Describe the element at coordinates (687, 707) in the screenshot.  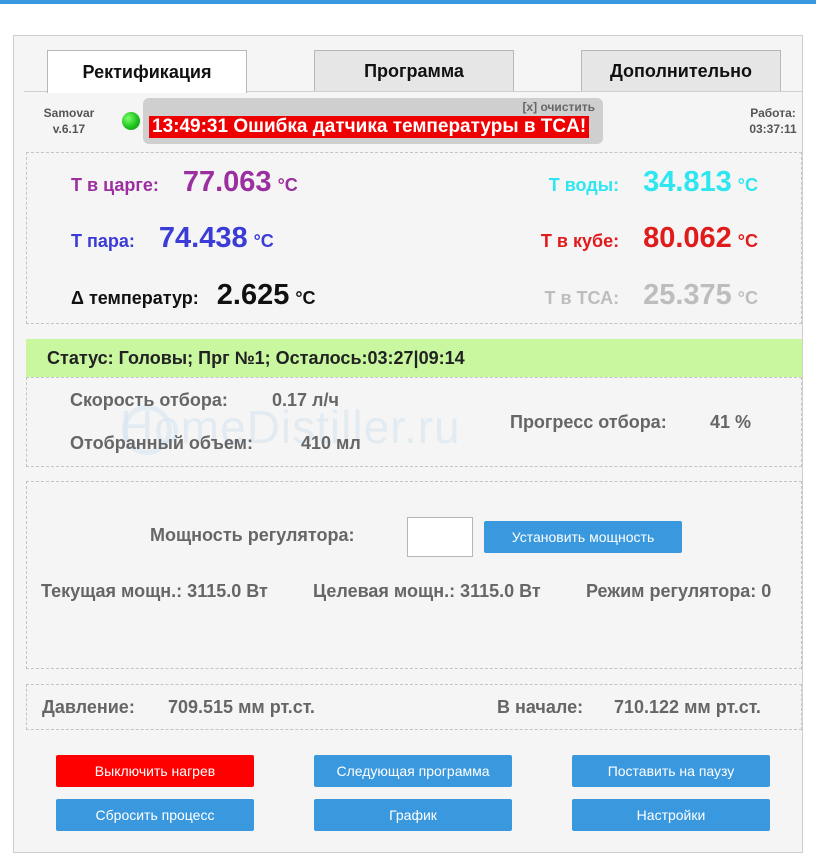
I see `start-pressure-value: 710.122 мм рт.ст.` at that location.